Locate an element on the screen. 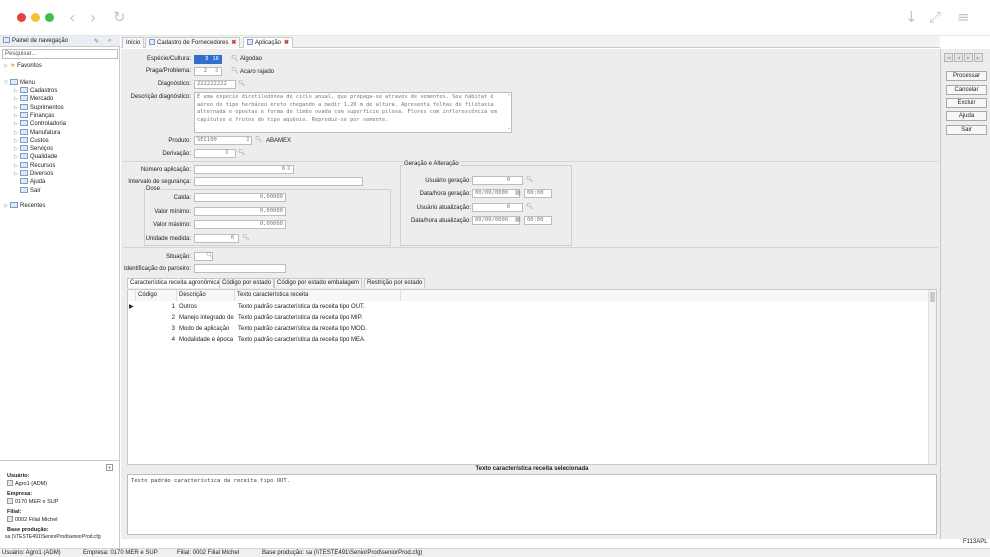 This screenshot has width=990, height=557. processar-button: Processar is located at coordinates (966, 76).